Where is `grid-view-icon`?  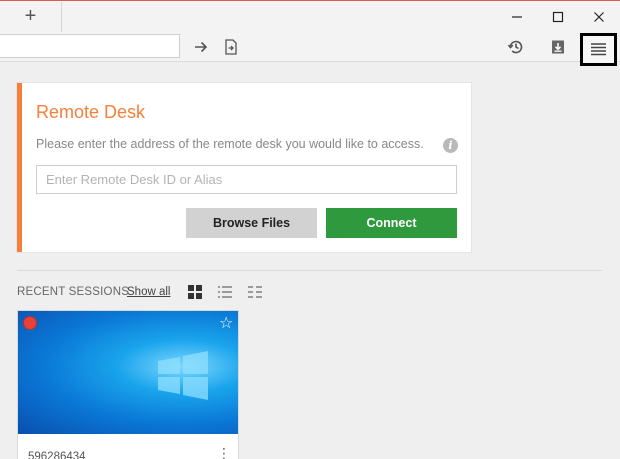 grid-view-icon is located at coordinates (195, 292).